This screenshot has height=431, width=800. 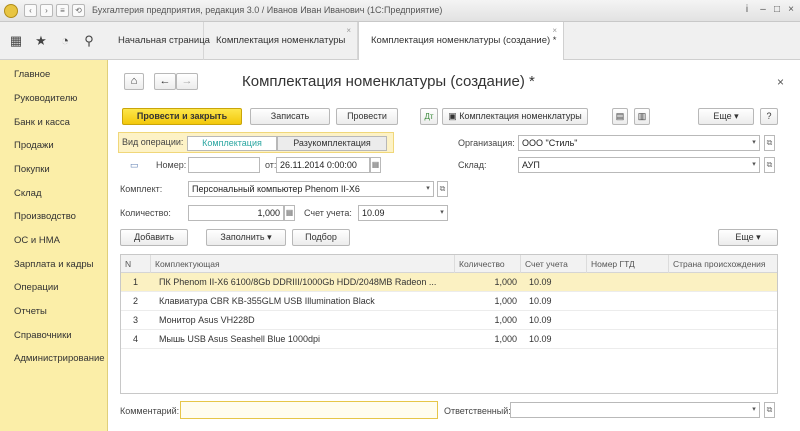 What do you see at coordinates (515, 116) in the screenshot?
I see `print-kitting-button: ▣ Комплектация номенклатуры` at bounding box center [515, 116].